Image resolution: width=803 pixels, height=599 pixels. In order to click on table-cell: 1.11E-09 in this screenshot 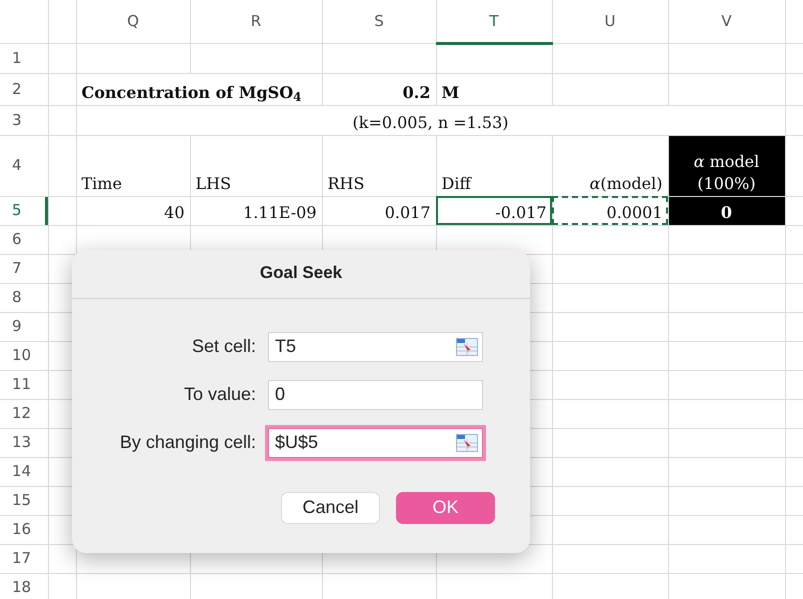, I will do `click(256, 210)`.